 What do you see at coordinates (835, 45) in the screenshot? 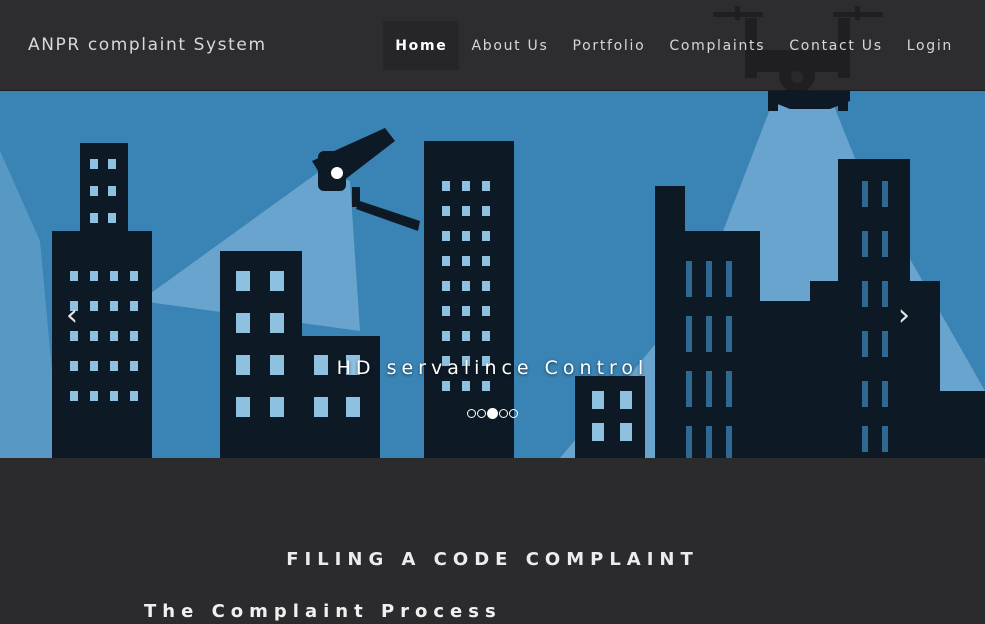
I see `nav-contact-us: Contact Us` at bounding box center [835, 45].